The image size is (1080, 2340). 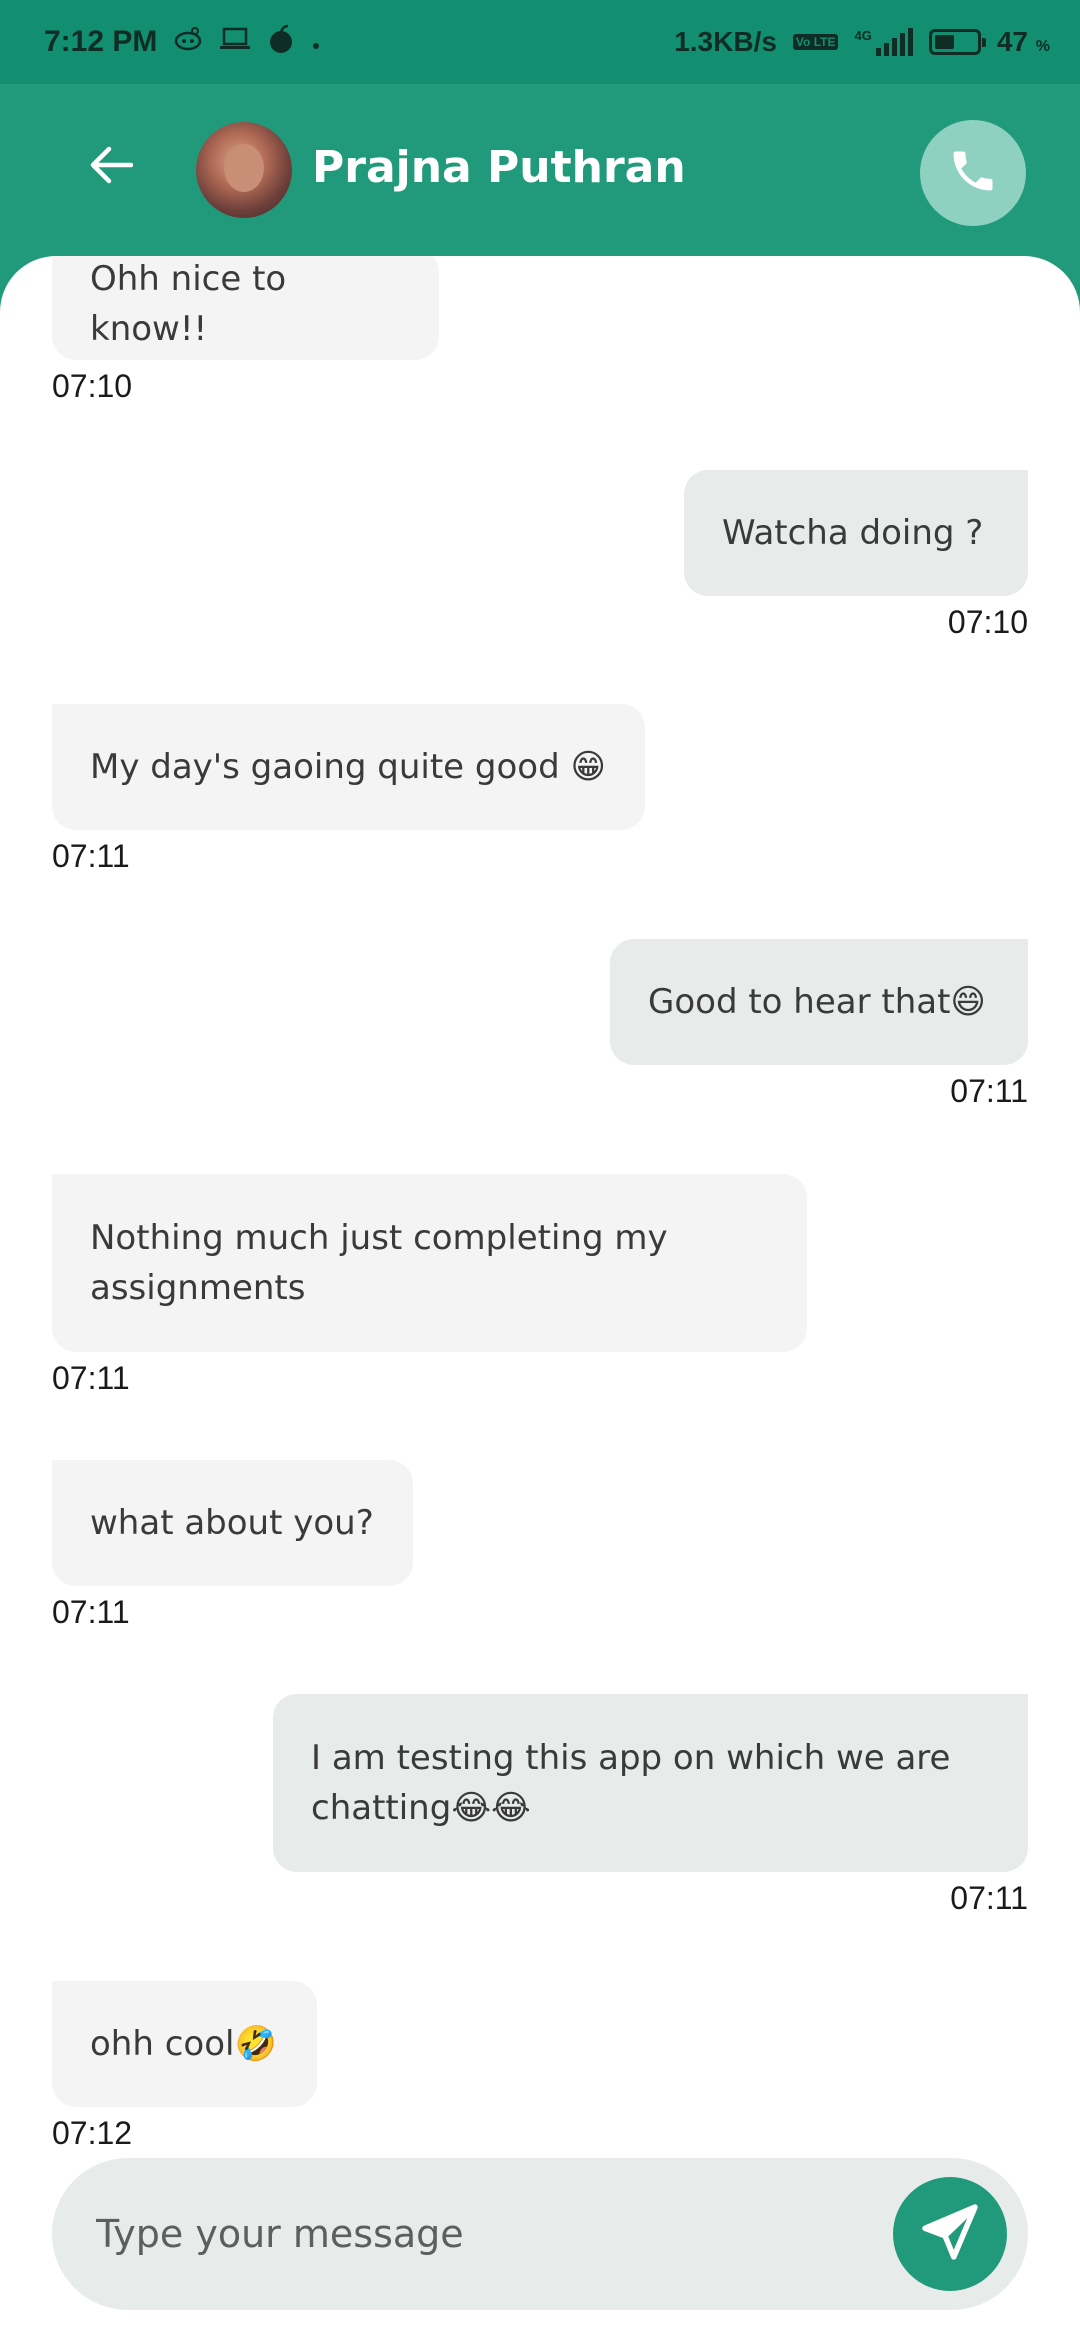 What do you see at coordinates (894, 42) in the screenshot?
I see `signal-icon` at bounding box center [894, 42].